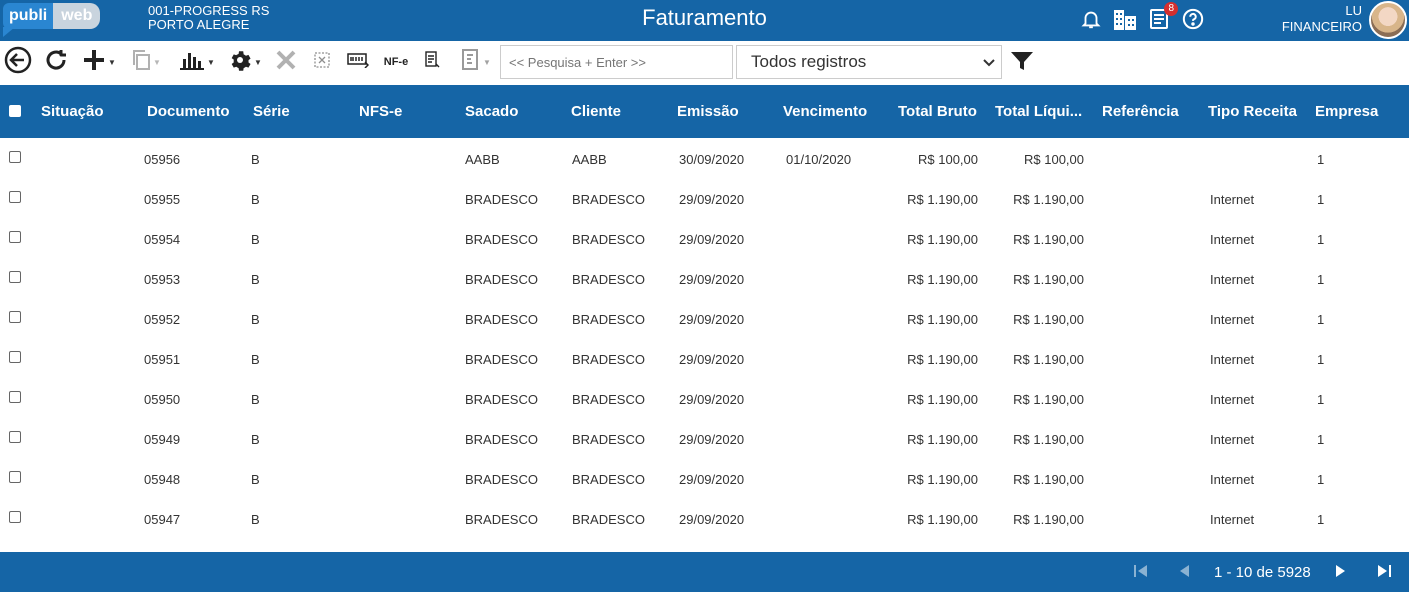 The image size is (1409, 592). What do you see at coordinates (162, 199) in the screenshot?
I see `cell-documento: 05955` at bounding box center [162, 199].